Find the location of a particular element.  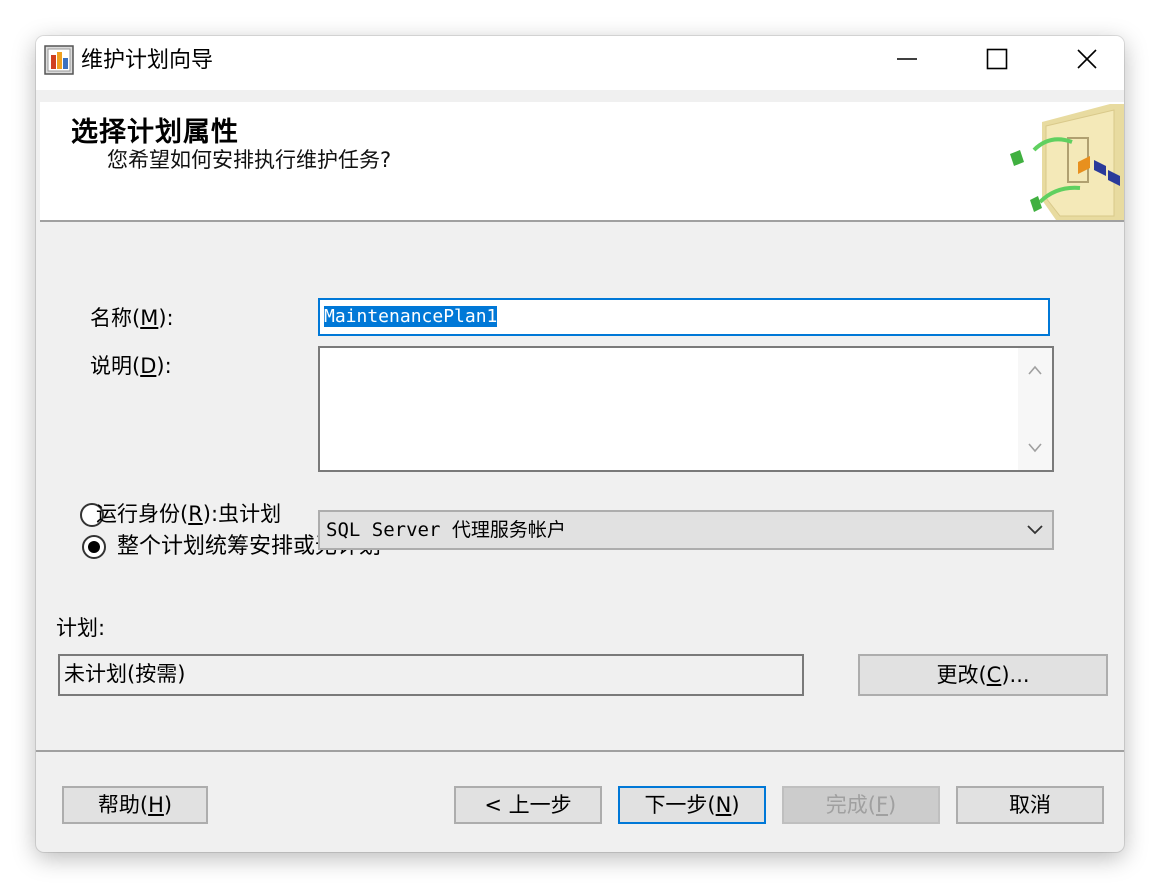

scroll-up-icon is located at coordinates (1035, 370).